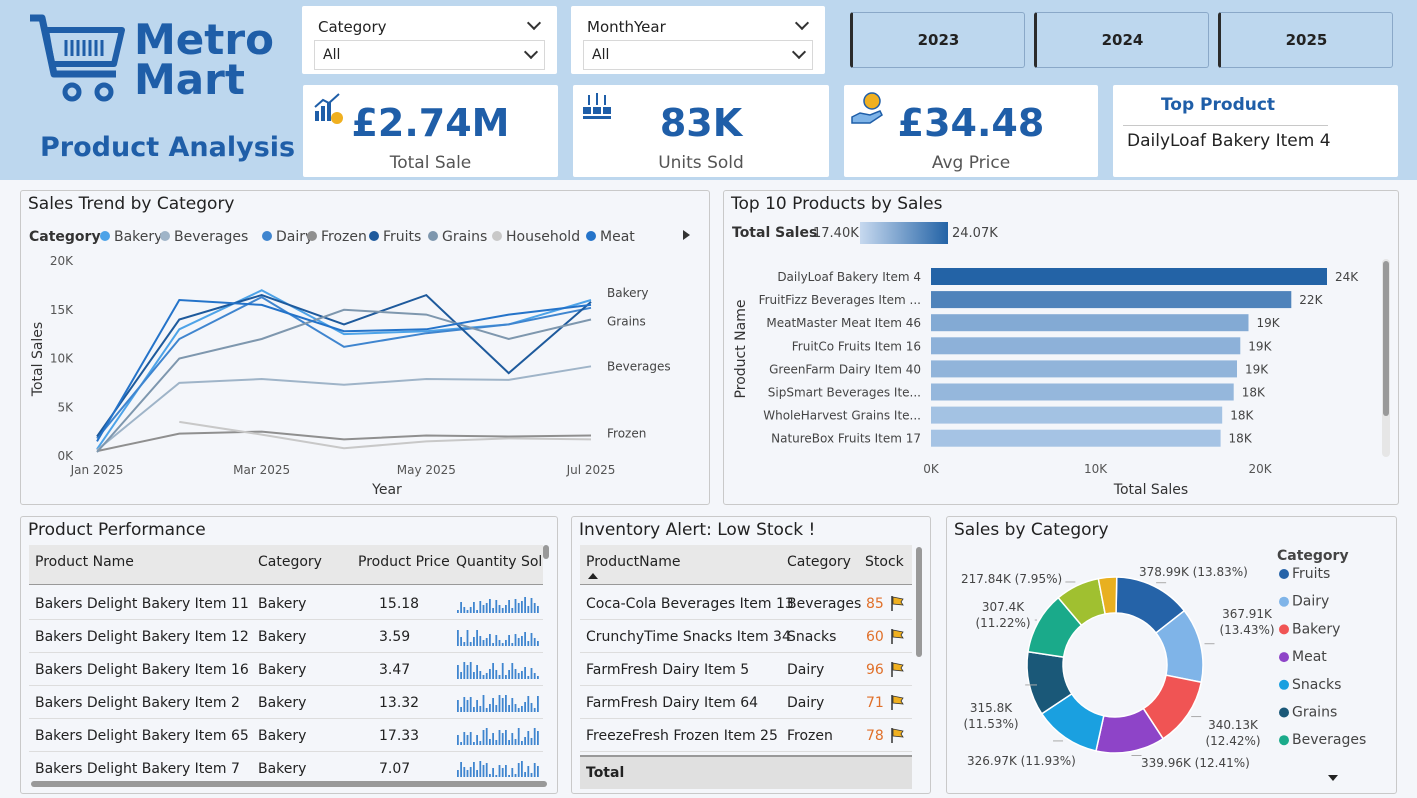 This screenshot has width=1417, height=798. Describe the element at coordinates (282, 703) in the screenshot. I see `cell-category: Bakery` at that location.